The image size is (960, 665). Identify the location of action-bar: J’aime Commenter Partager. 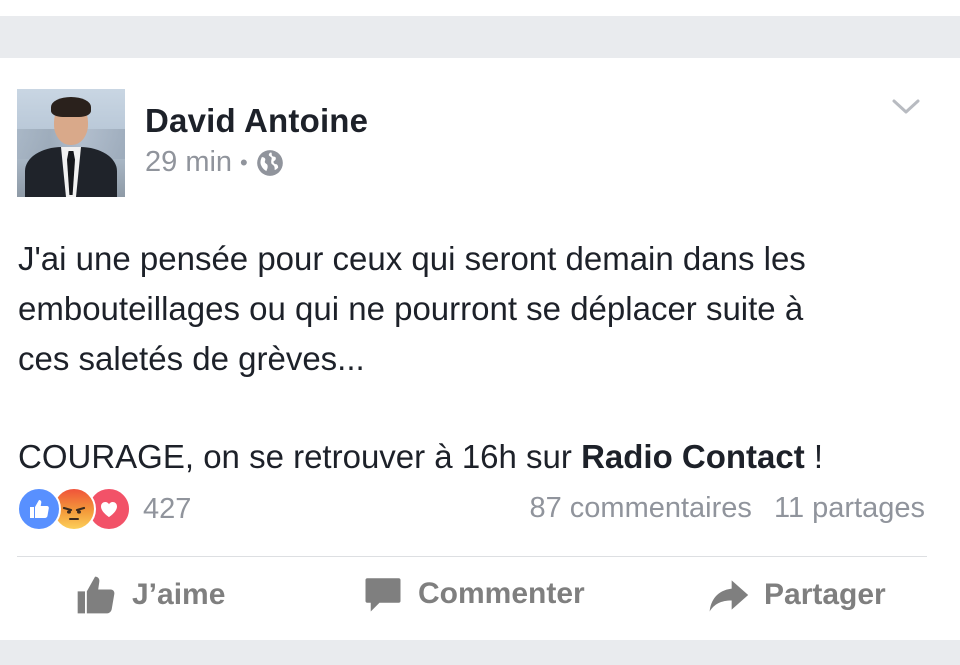
(480, 599).